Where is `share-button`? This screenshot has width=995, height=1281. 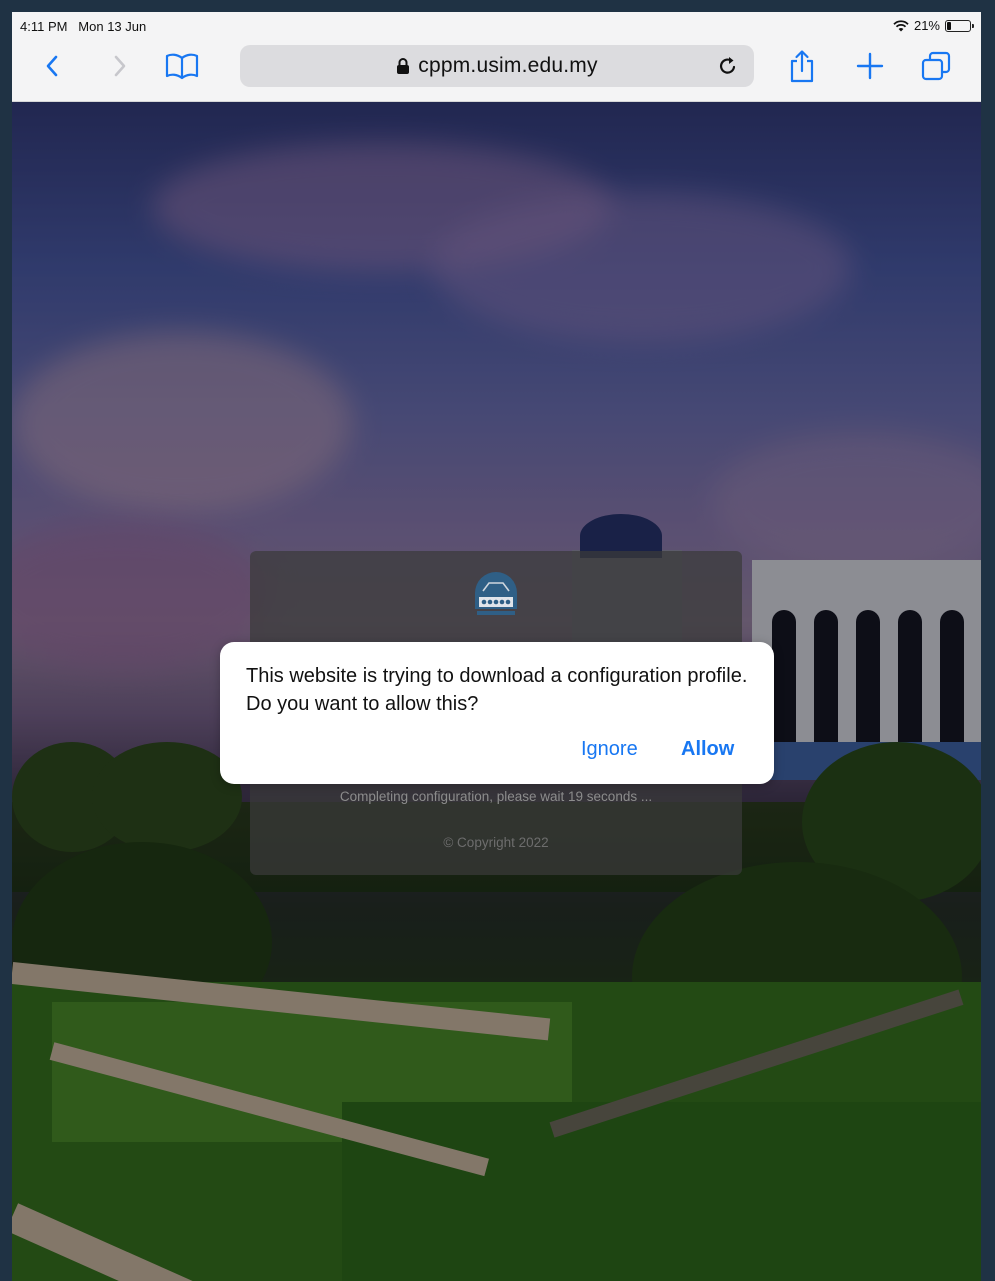
share-button is located at coordinates (802, 66).